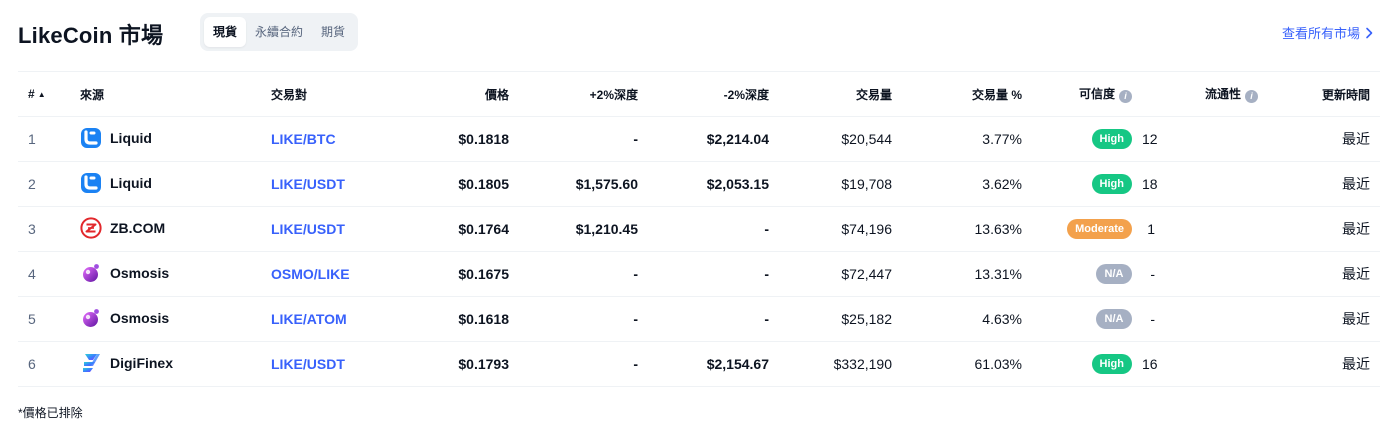  What do you see at coordinates (91, 138) in the screenshot?
I see `liquid-logo-icon` at bounding box center [91, 138].